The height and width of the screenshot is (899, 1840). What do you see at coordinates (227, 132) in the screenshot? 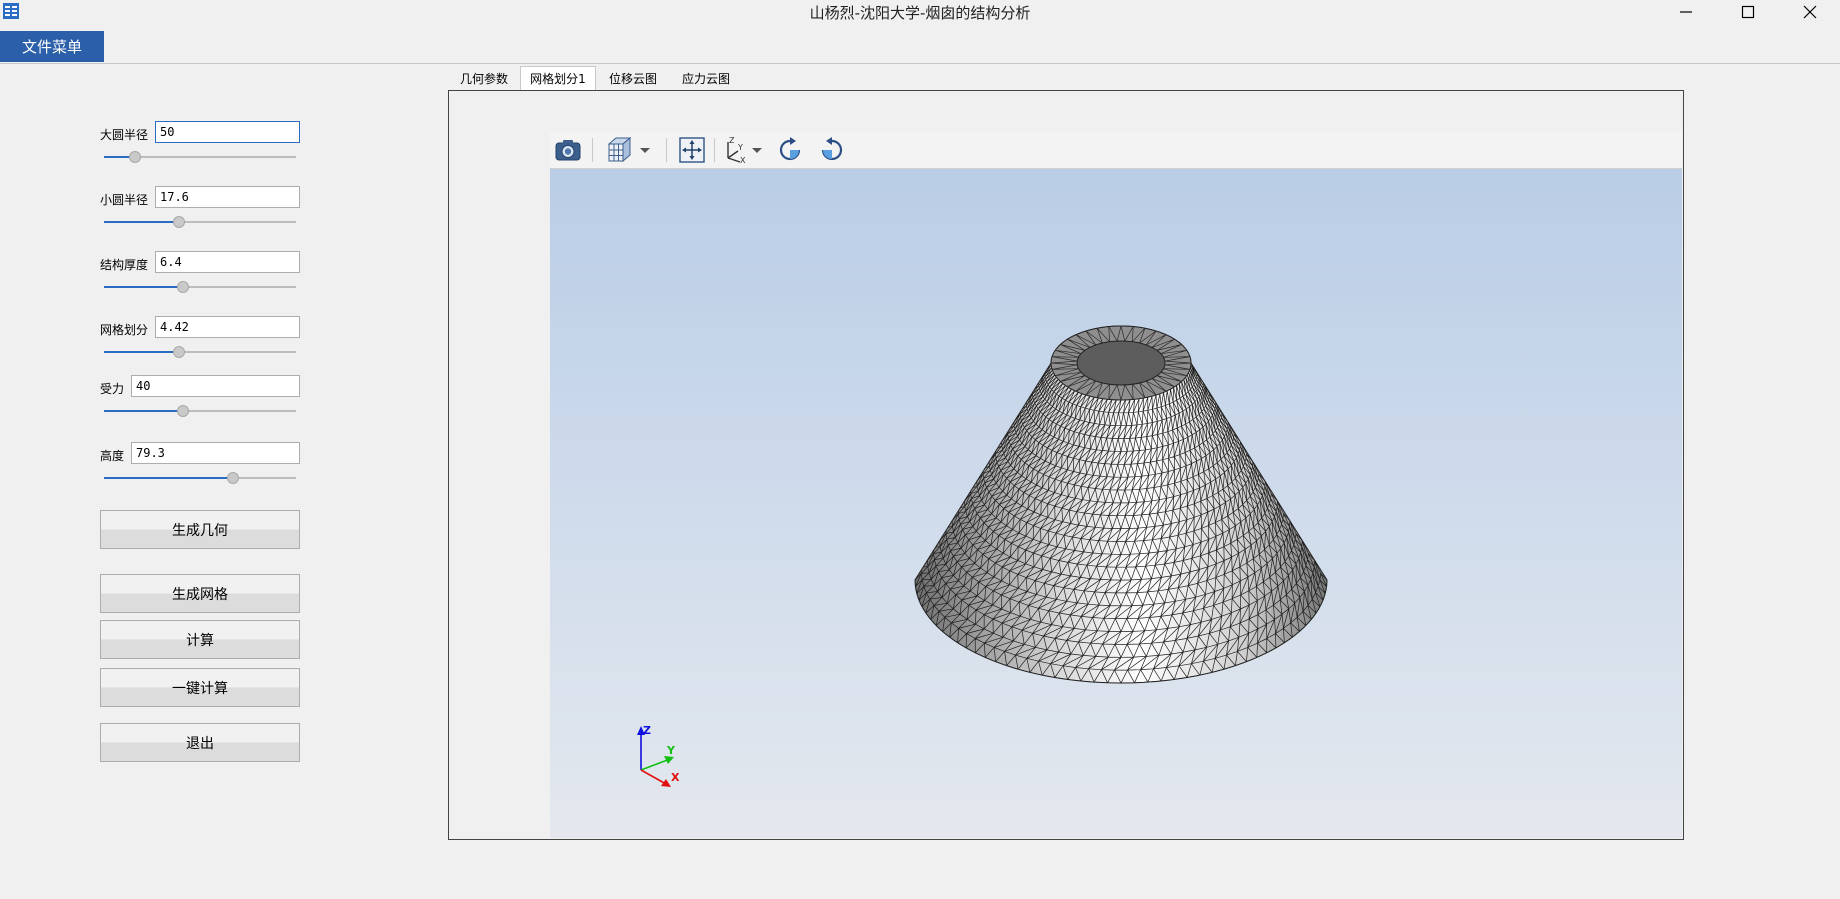
I see `large-radius-input: 50` at bounding box center [227, 132].